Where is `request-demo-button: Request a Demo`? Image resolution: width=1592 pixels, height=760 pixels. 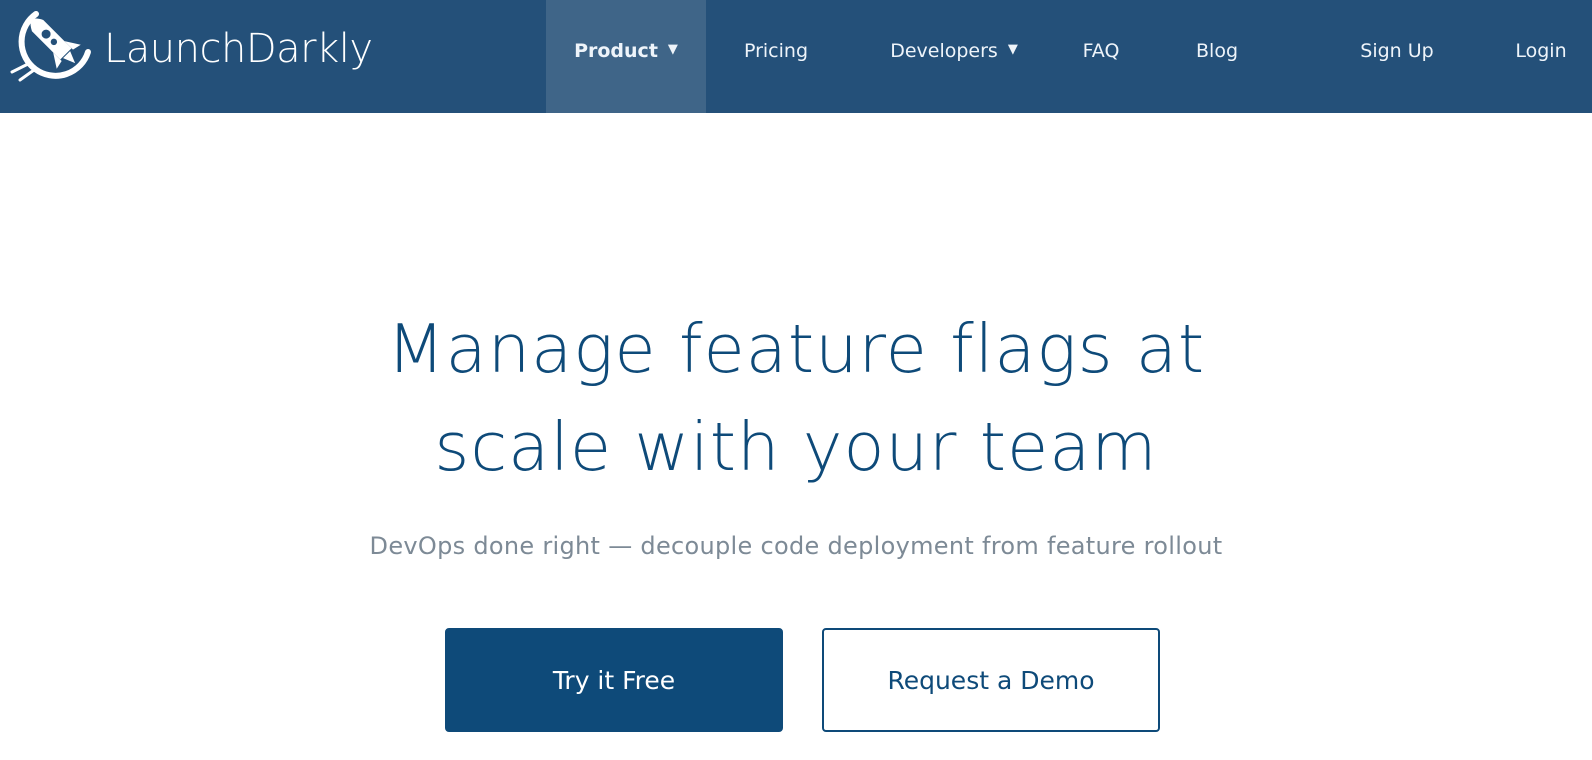
request-demo-button: Request a Demo is located at coordinates (991, 680).